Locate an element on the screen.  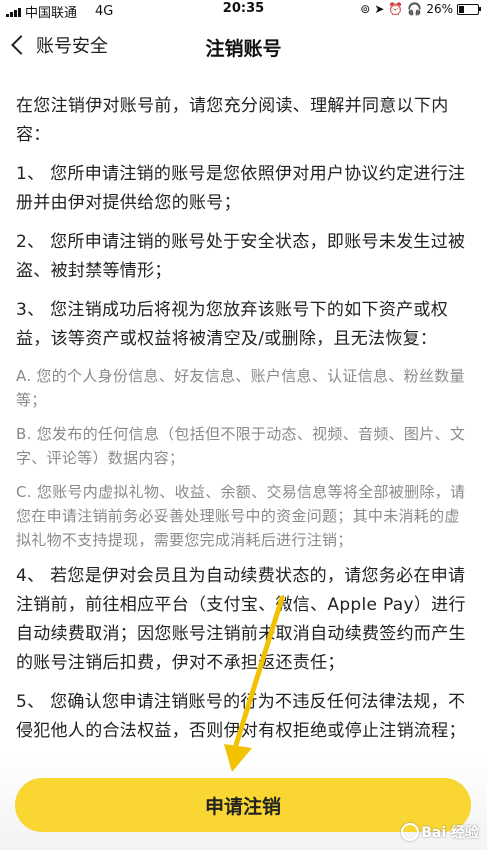
watermark-text: Bai 经验 is located at coordinates (450, 833).